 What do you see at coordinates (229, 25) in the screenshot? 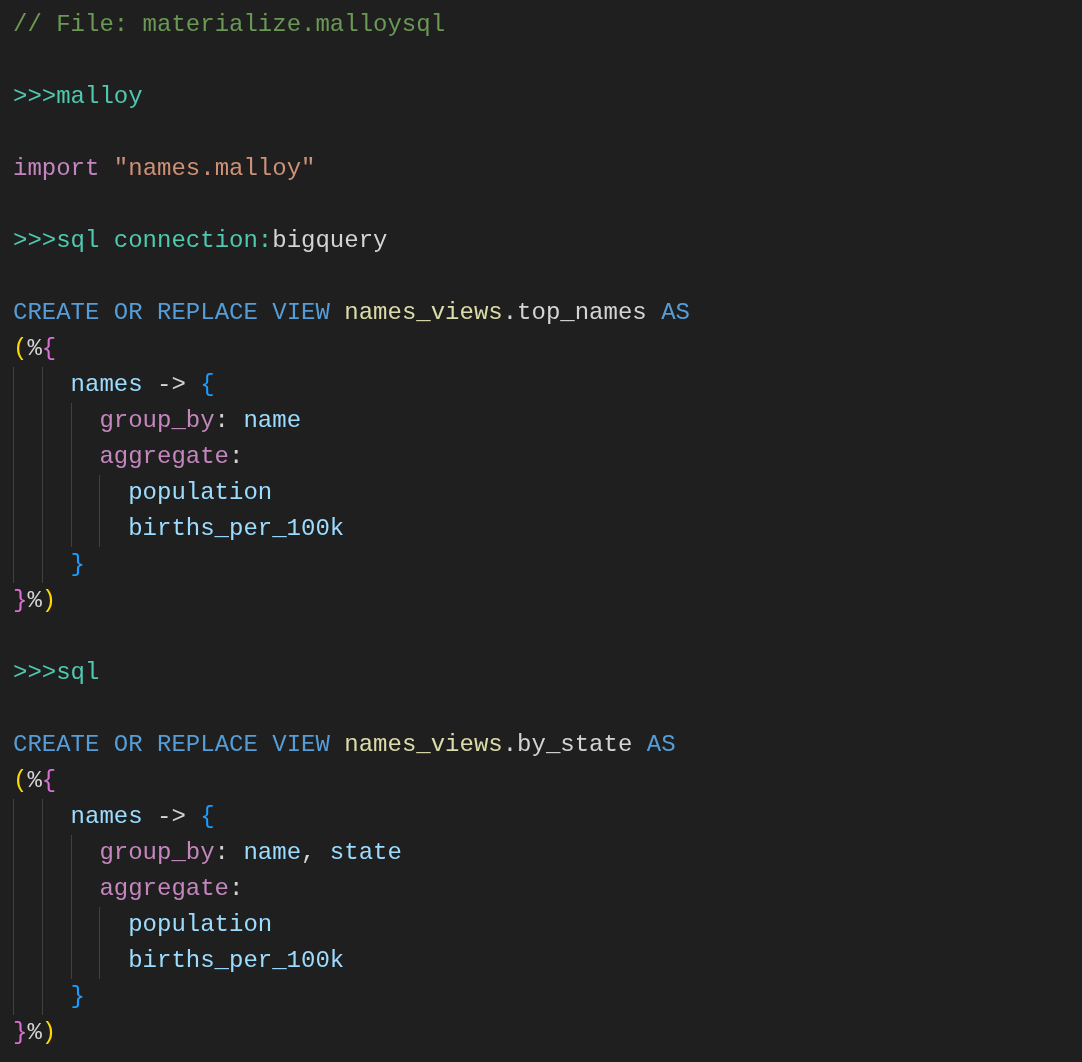
I see `code-line: // File: materialize.malloysql` at bounding box center [229, 25].